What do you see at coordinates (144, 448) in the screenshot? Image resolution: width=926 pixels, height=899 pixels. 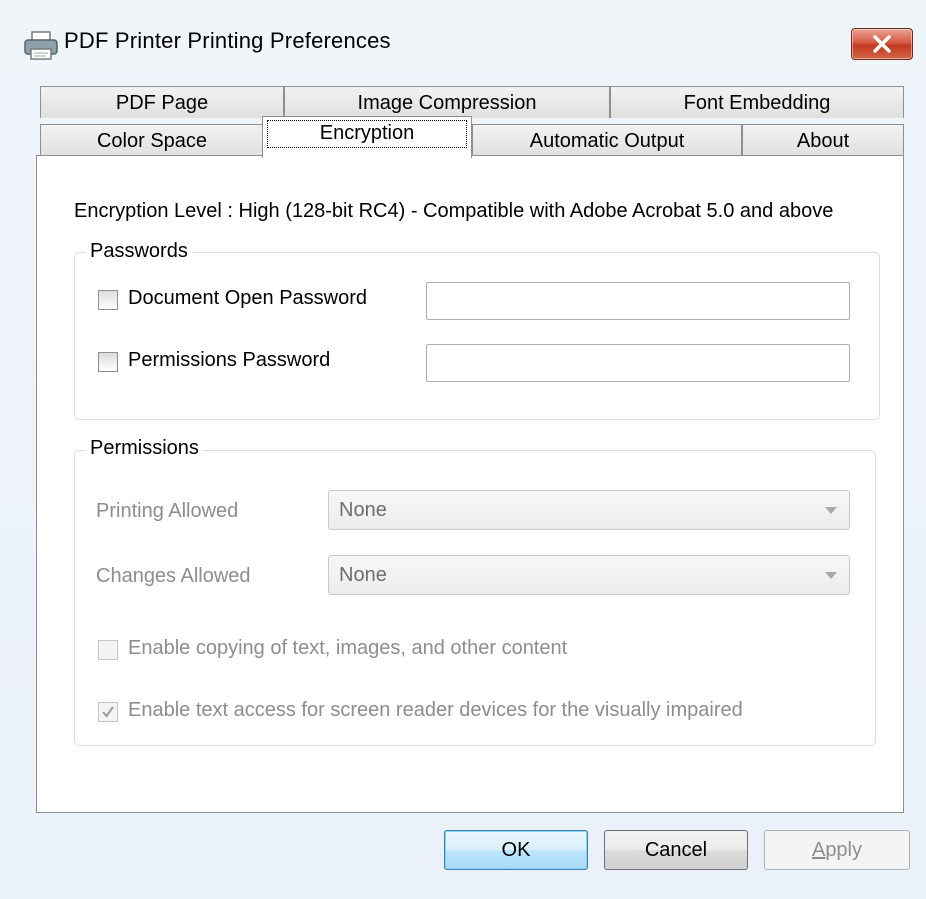 I see `permissions-group-label: Permissions` at bounding box center [144, 448].